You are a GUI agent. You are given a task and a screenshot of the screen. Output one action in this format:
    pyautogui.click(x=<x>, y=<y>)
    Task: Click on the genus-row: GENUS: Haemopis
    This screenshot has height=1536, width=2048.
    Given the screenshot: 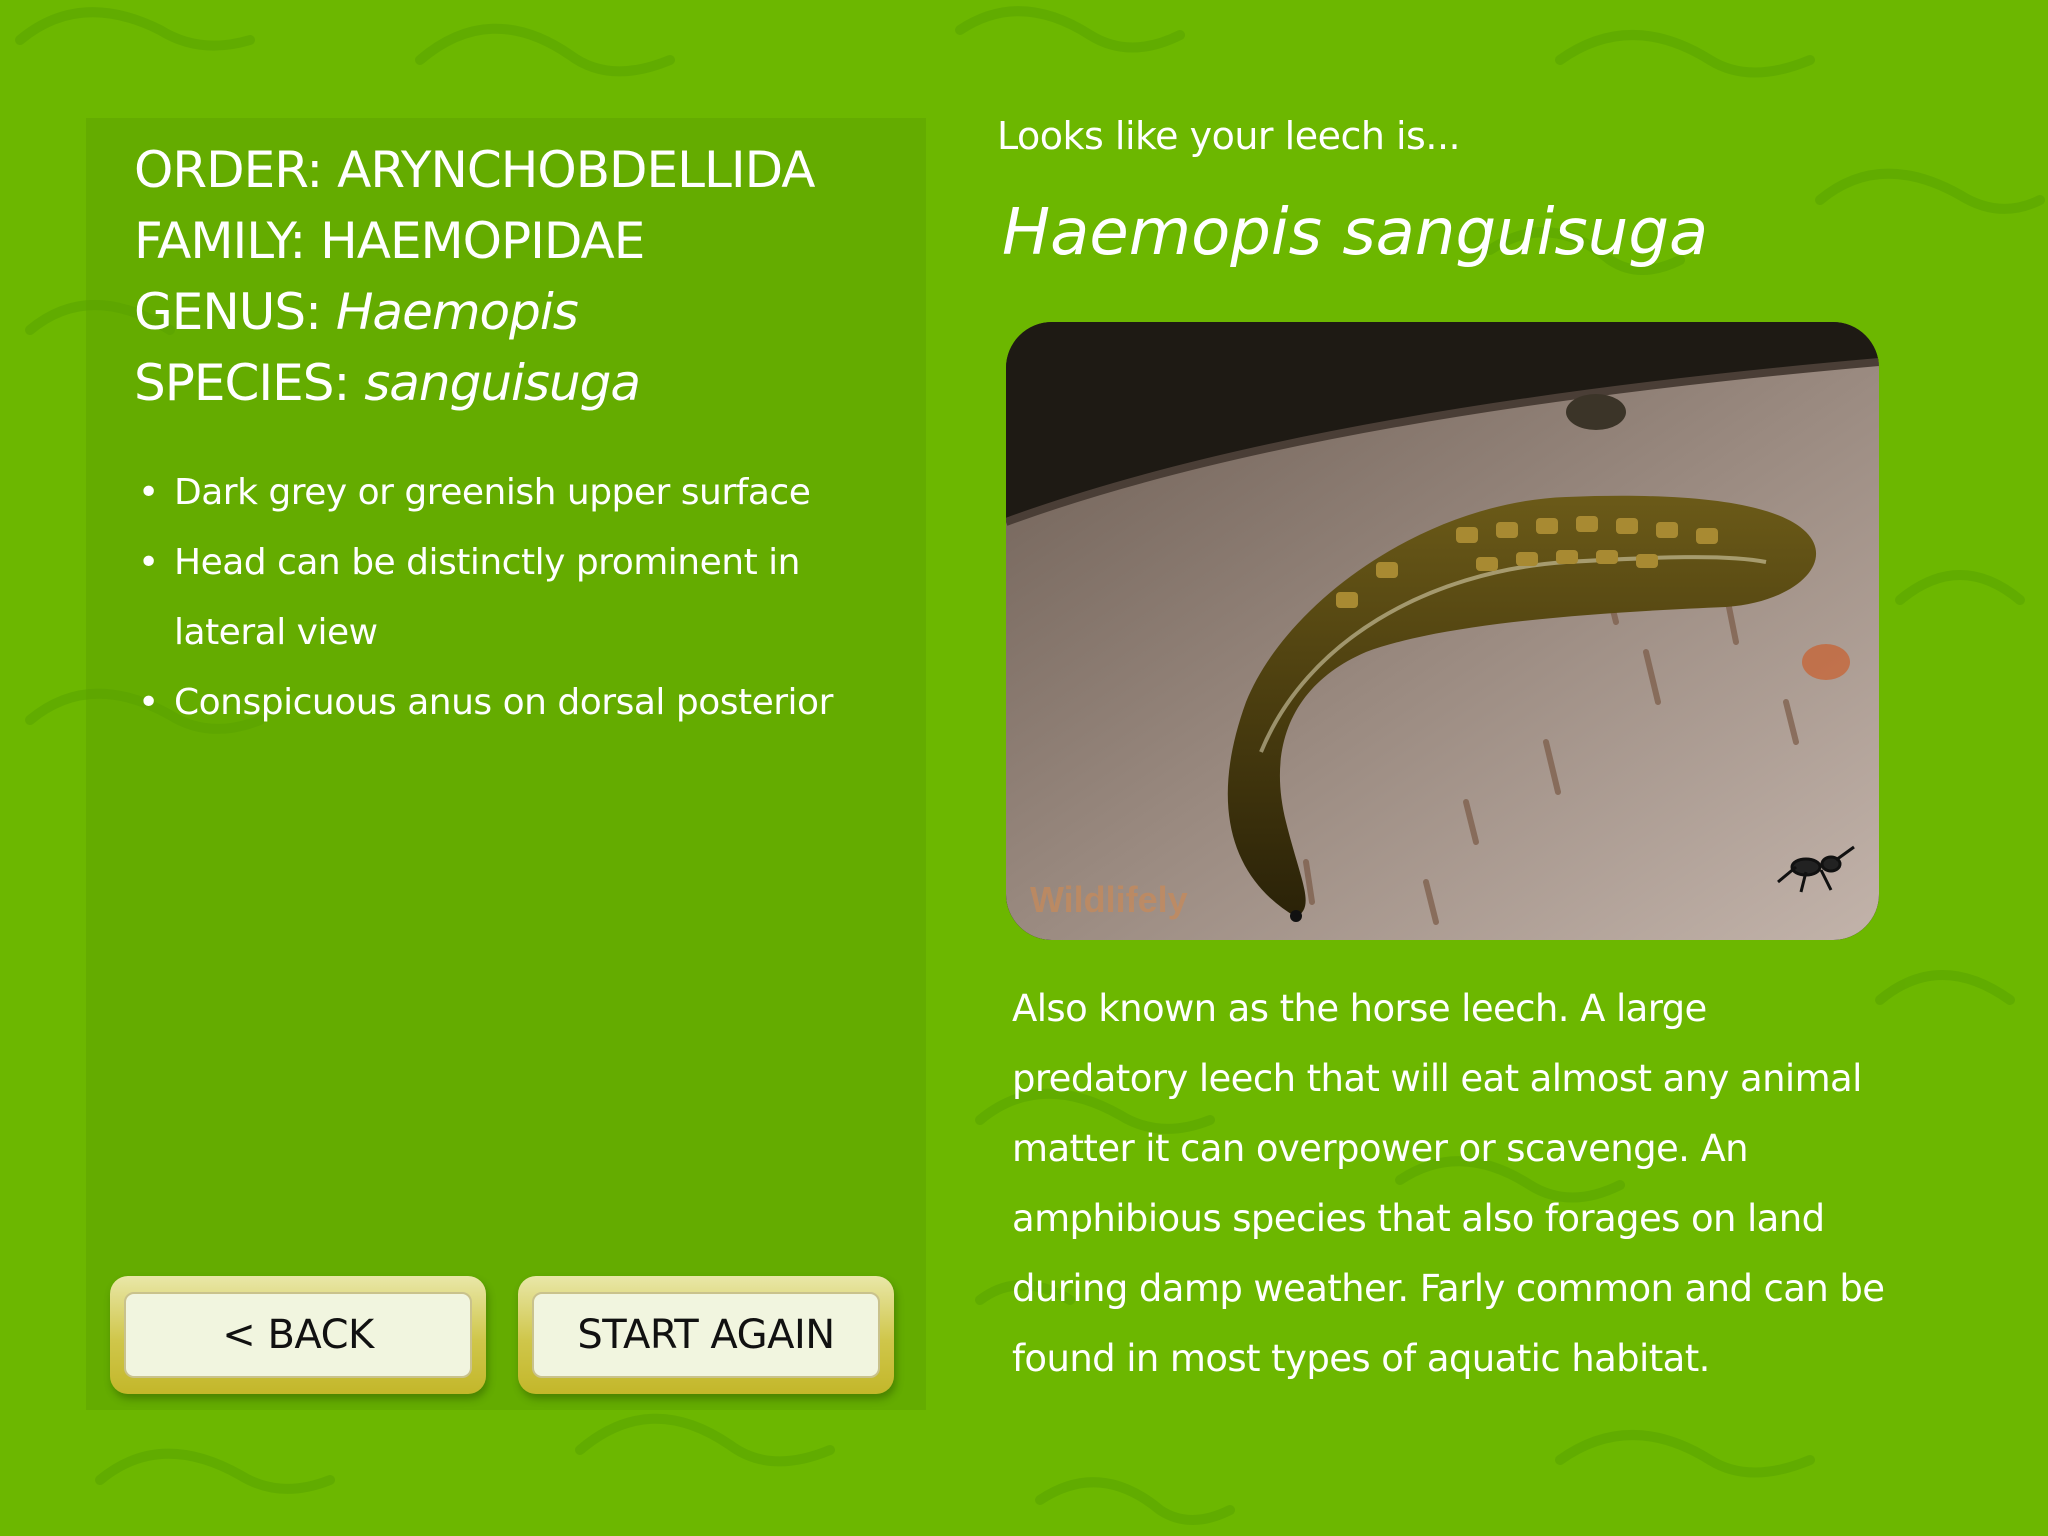 What is the action you would take?
    pyautogui.click(x=356, y=312)
    